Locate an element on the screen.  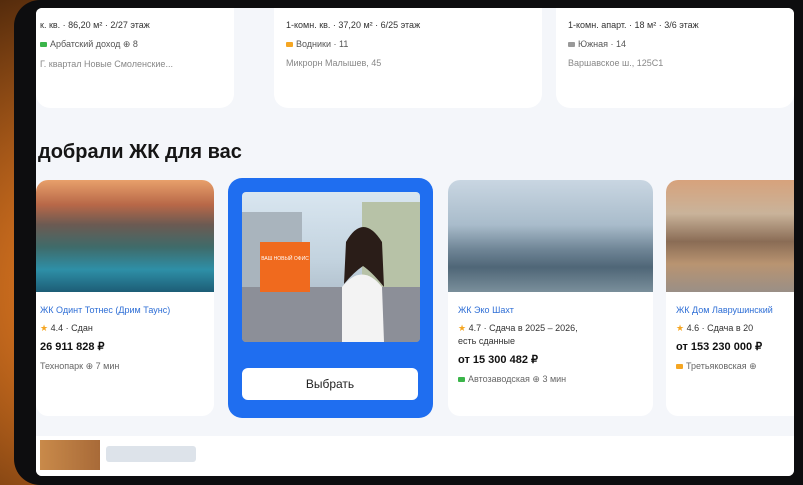
complex-metro: Автозаводская ⊕ 3 мин is located at coordinates (518, 379).